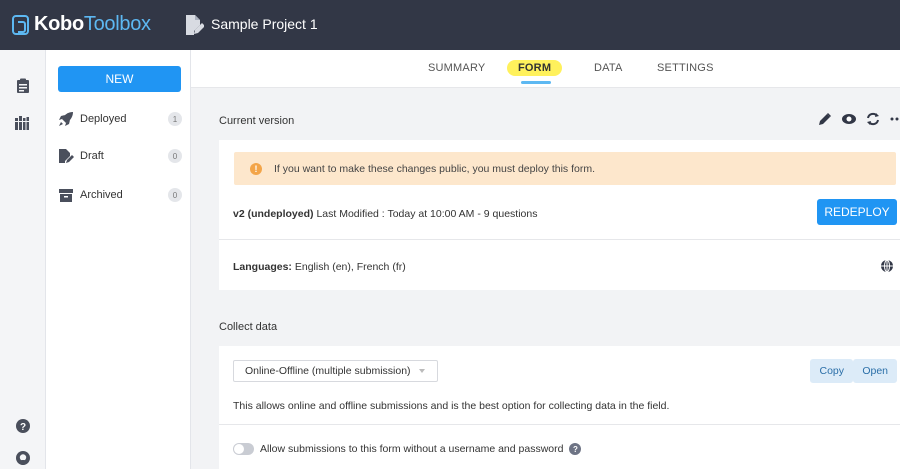 The image size is (900, 469). I want to click on rocket-icon, so click(66, 119).